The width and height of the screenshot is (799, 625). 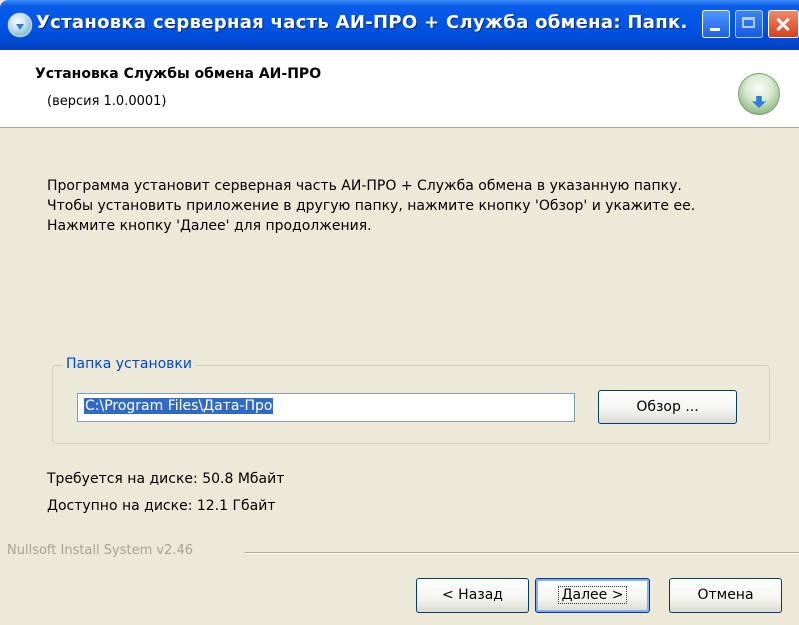 I want to click on page-title: Установка Службы обмена АИ-ПРО, so click(x=178, y=74).